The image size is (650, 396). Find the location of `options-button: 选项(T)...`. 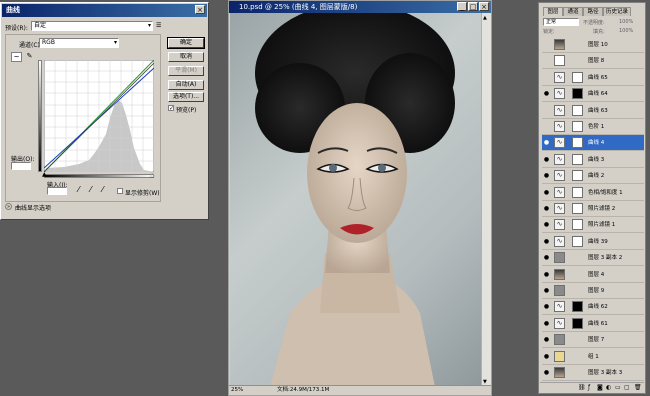

options-button: 选项(T)... is located at coordinates (186, 97).